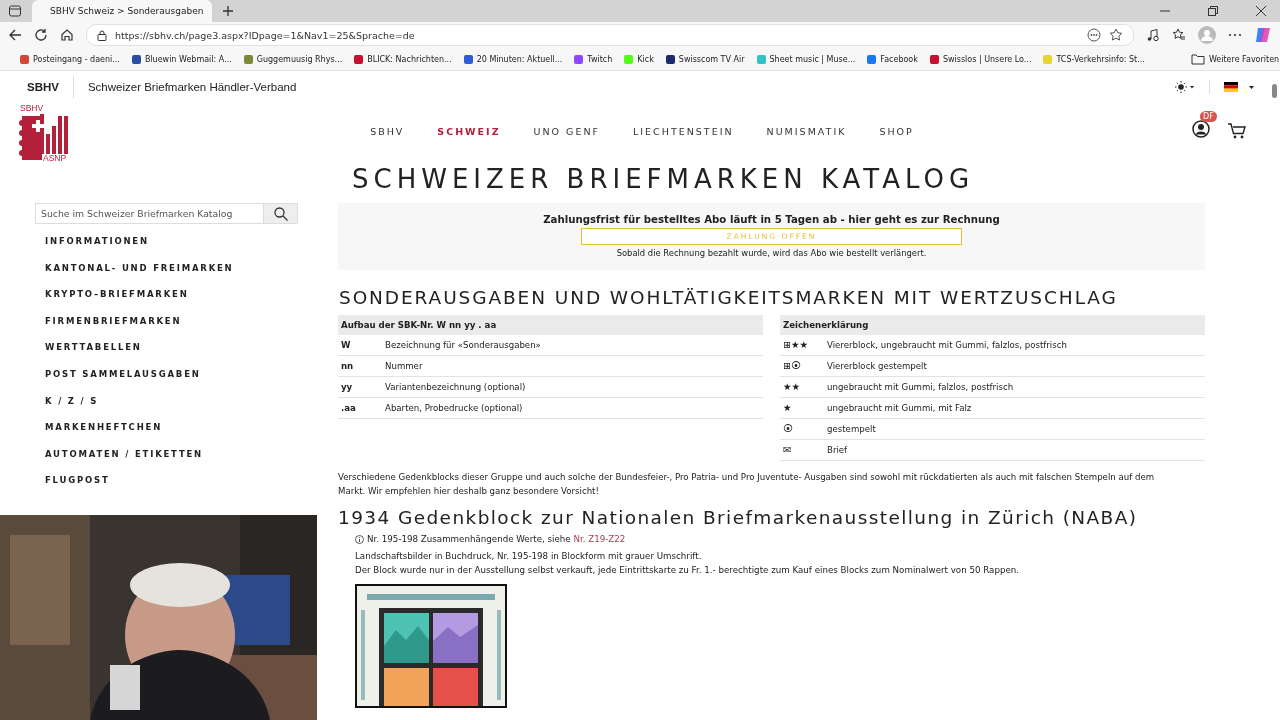  Describe the element at coordinates (593, 59) in the screenshot. I see `bookmark: Twitch` at that location.